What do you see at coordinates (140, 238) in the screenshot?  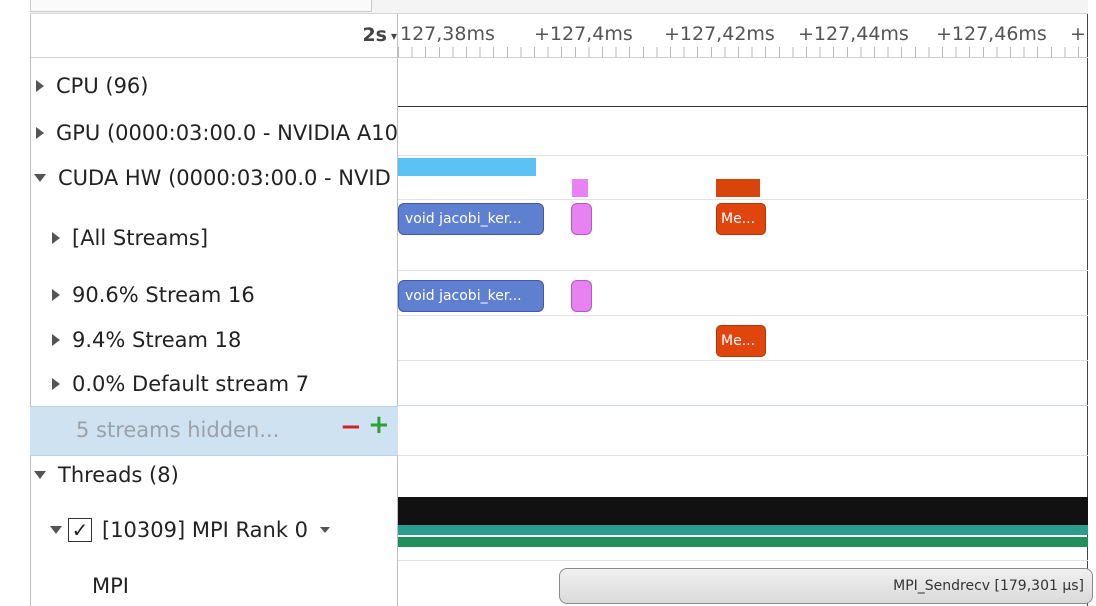 I see `row-label-text: [All Streams]` at bounding box center [140, 238].